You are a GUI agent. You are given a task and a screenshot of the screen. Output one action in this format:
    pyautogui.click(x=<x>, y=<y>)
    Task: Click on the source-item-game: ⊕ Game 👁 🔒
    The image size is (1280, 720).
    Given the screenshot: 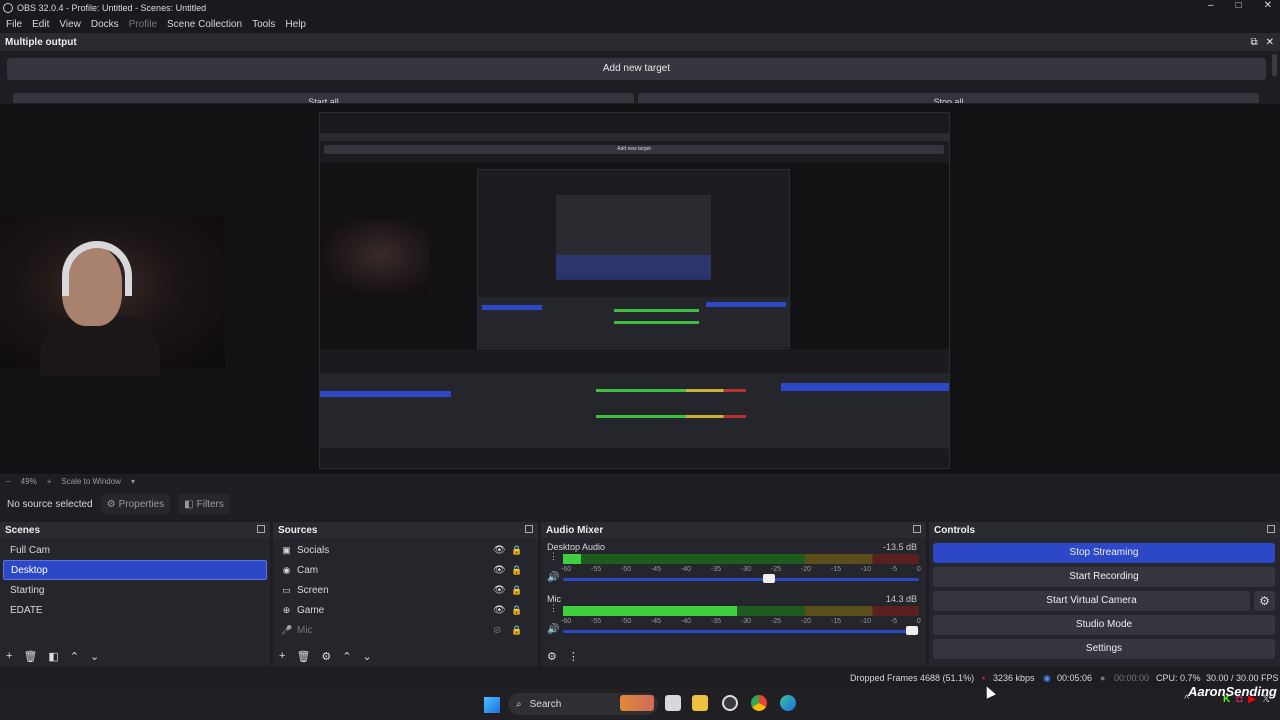 What is the action you would take?
    pyautogui.click(x=405, y=610)
    